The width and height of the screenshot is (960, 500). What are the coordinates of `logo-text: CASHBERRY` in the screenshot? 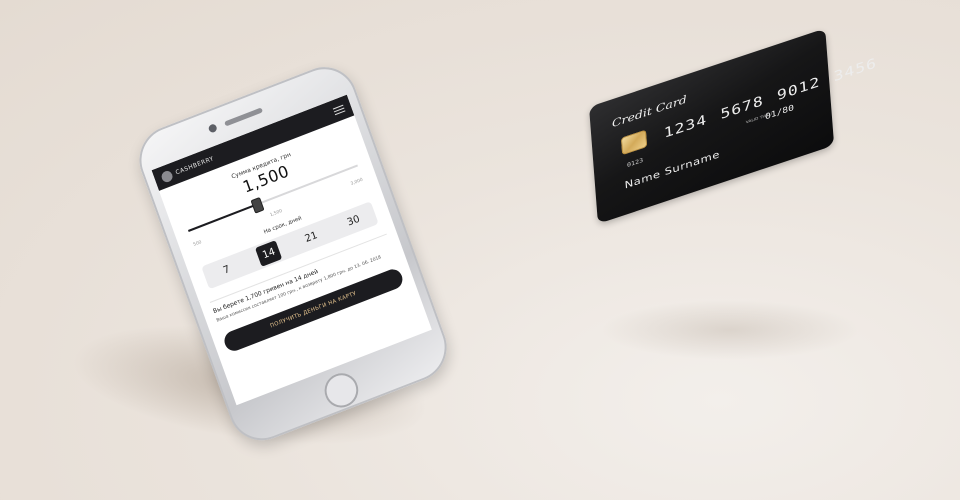 It's located at (194, 165).